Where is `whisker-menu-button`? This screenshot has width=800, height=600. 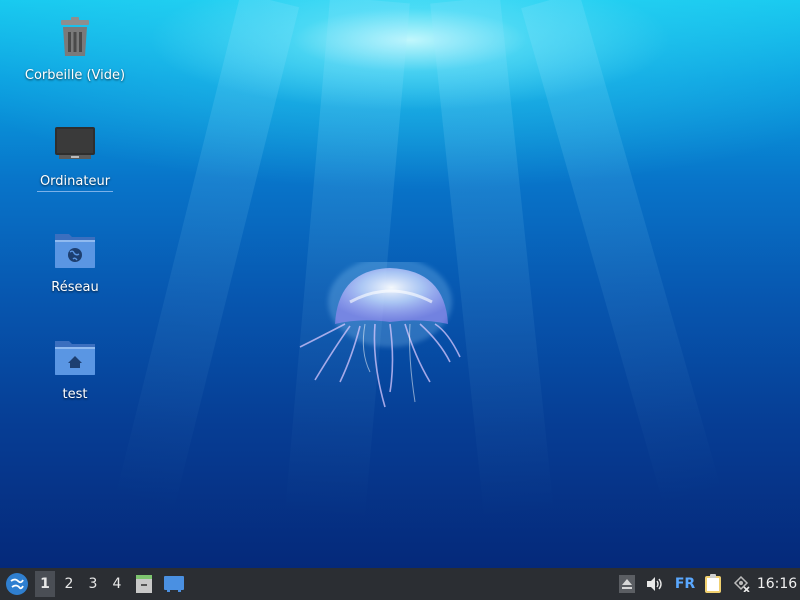 whisker-menu-button is located at coordinates (17, 584).